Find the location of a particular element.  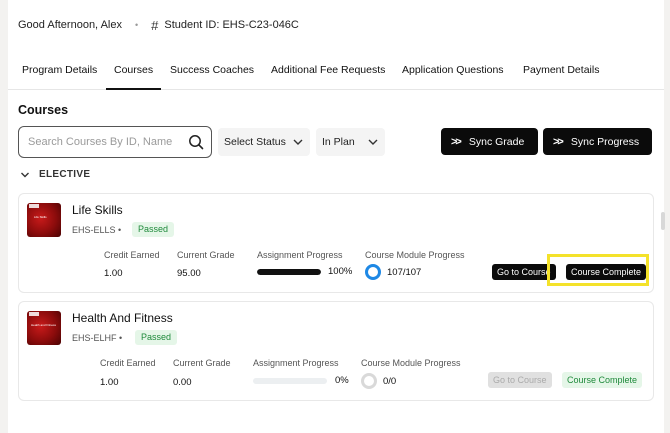

course-thumbnail: Life Skills is located at coordinates (44, 220).